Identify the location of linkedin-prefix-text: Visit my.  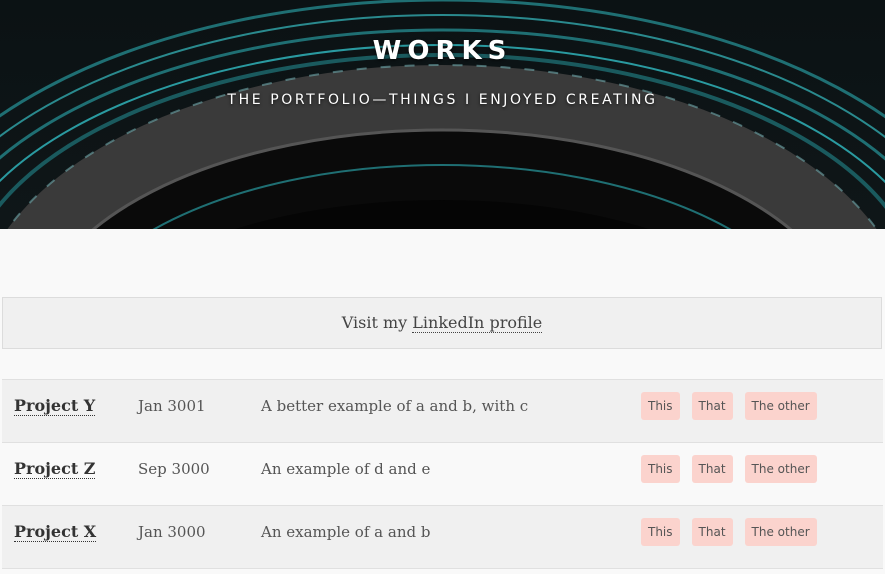
(377, 322).